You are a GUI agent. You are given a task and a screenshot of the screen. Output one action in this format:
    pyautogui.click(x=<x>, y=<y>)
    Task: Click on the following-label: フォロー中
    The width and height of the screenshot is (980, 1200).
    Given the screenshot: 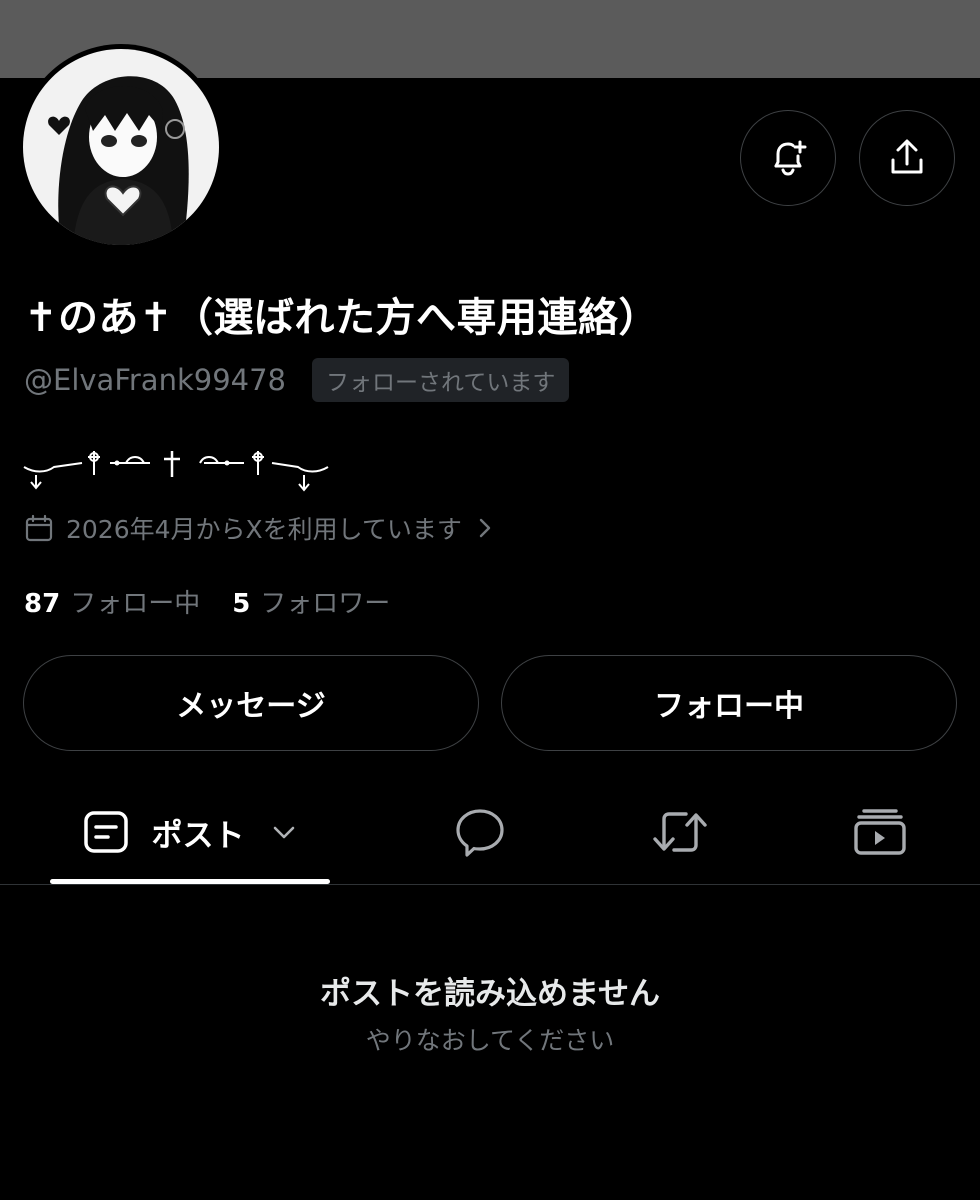 What is the action you would take?
    pyautogui.click(x=135, y=604)
    